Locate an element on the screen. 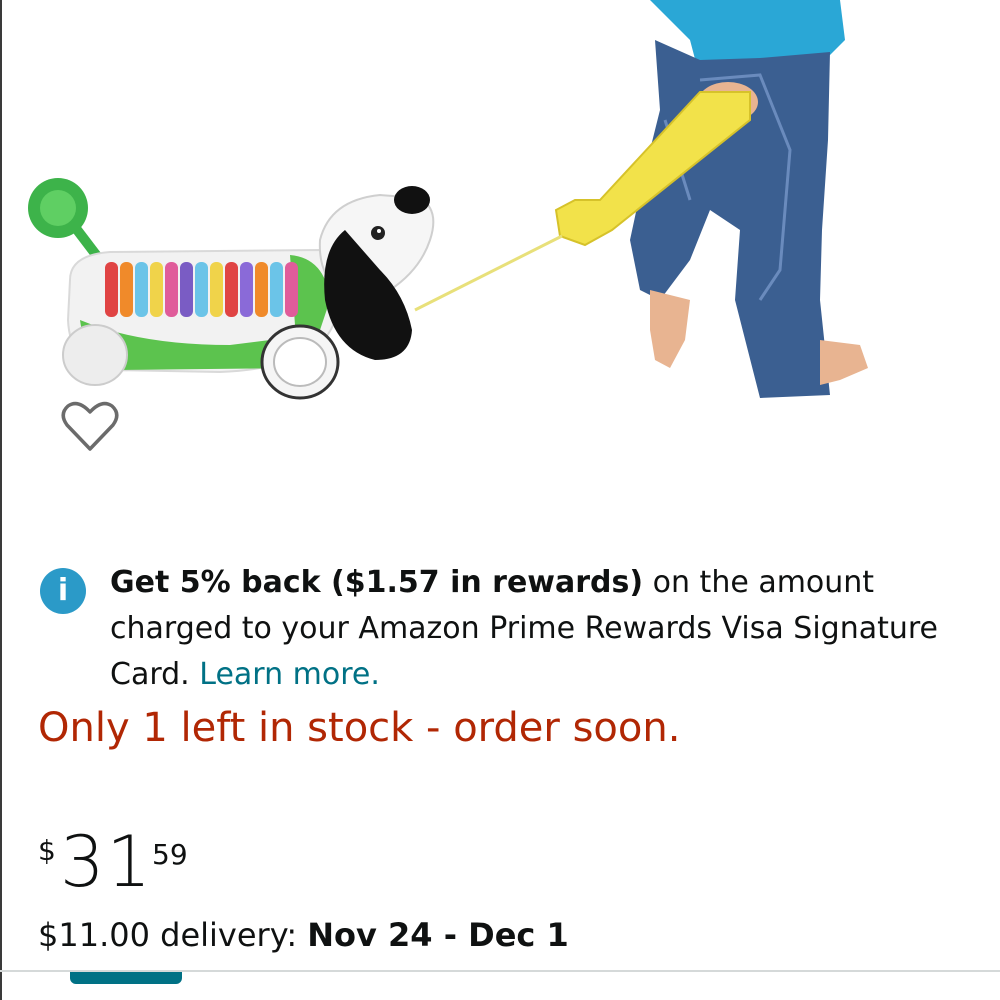 Image resolution: width=1000 pixels, height=1000 pixels. add-to-wishlist-button is located at coordinates (90, 426).